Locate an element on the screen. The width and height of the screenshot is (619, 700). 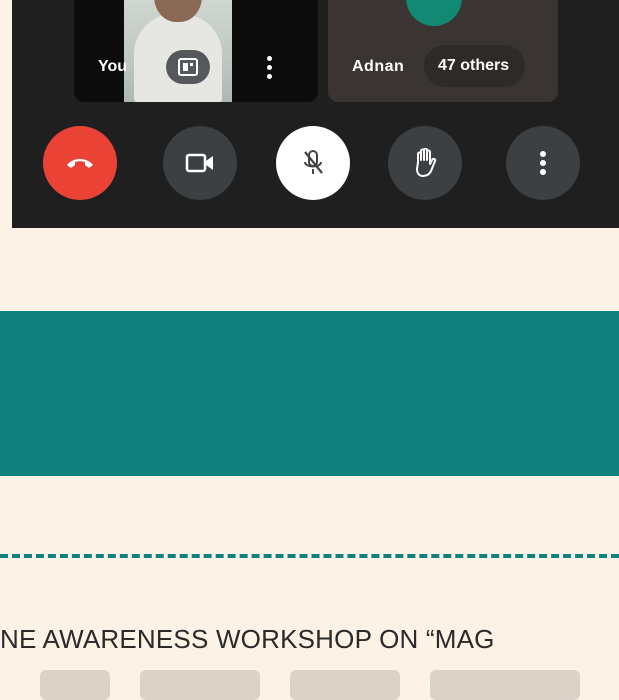
clipped-next-line is located at coordinates (309, 685).